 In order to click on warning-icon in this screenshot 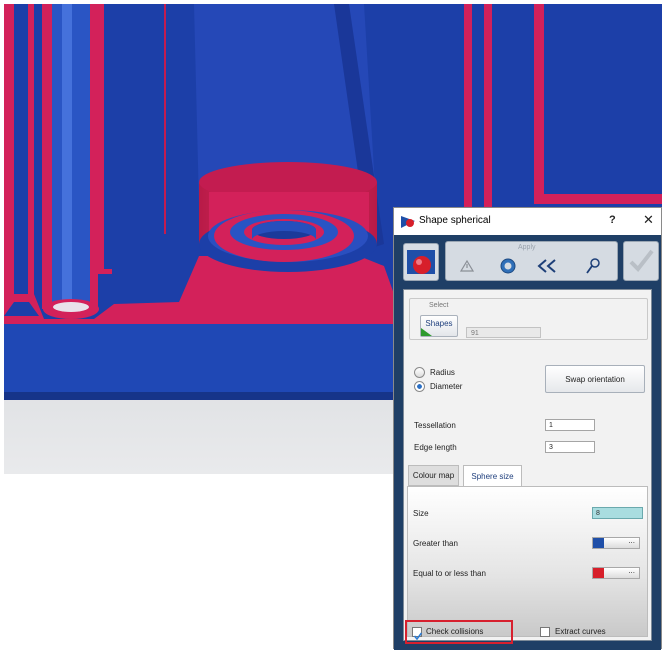, I will do `click(467, 265)`.